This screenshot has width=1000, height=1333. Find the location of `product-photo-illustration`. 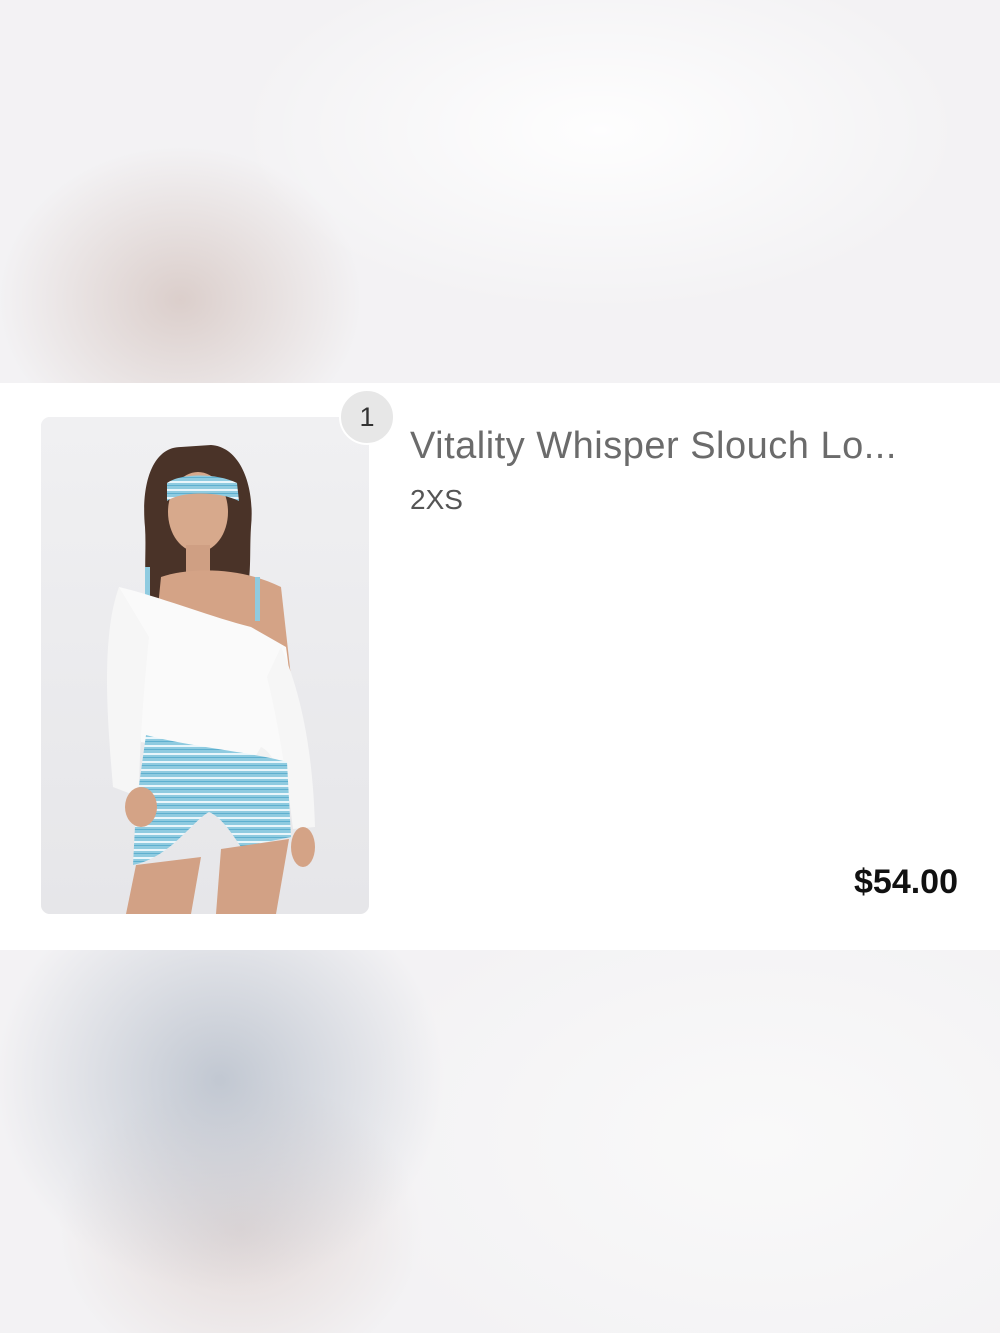

product-photo-illustration is located at coordinates (205, 665).